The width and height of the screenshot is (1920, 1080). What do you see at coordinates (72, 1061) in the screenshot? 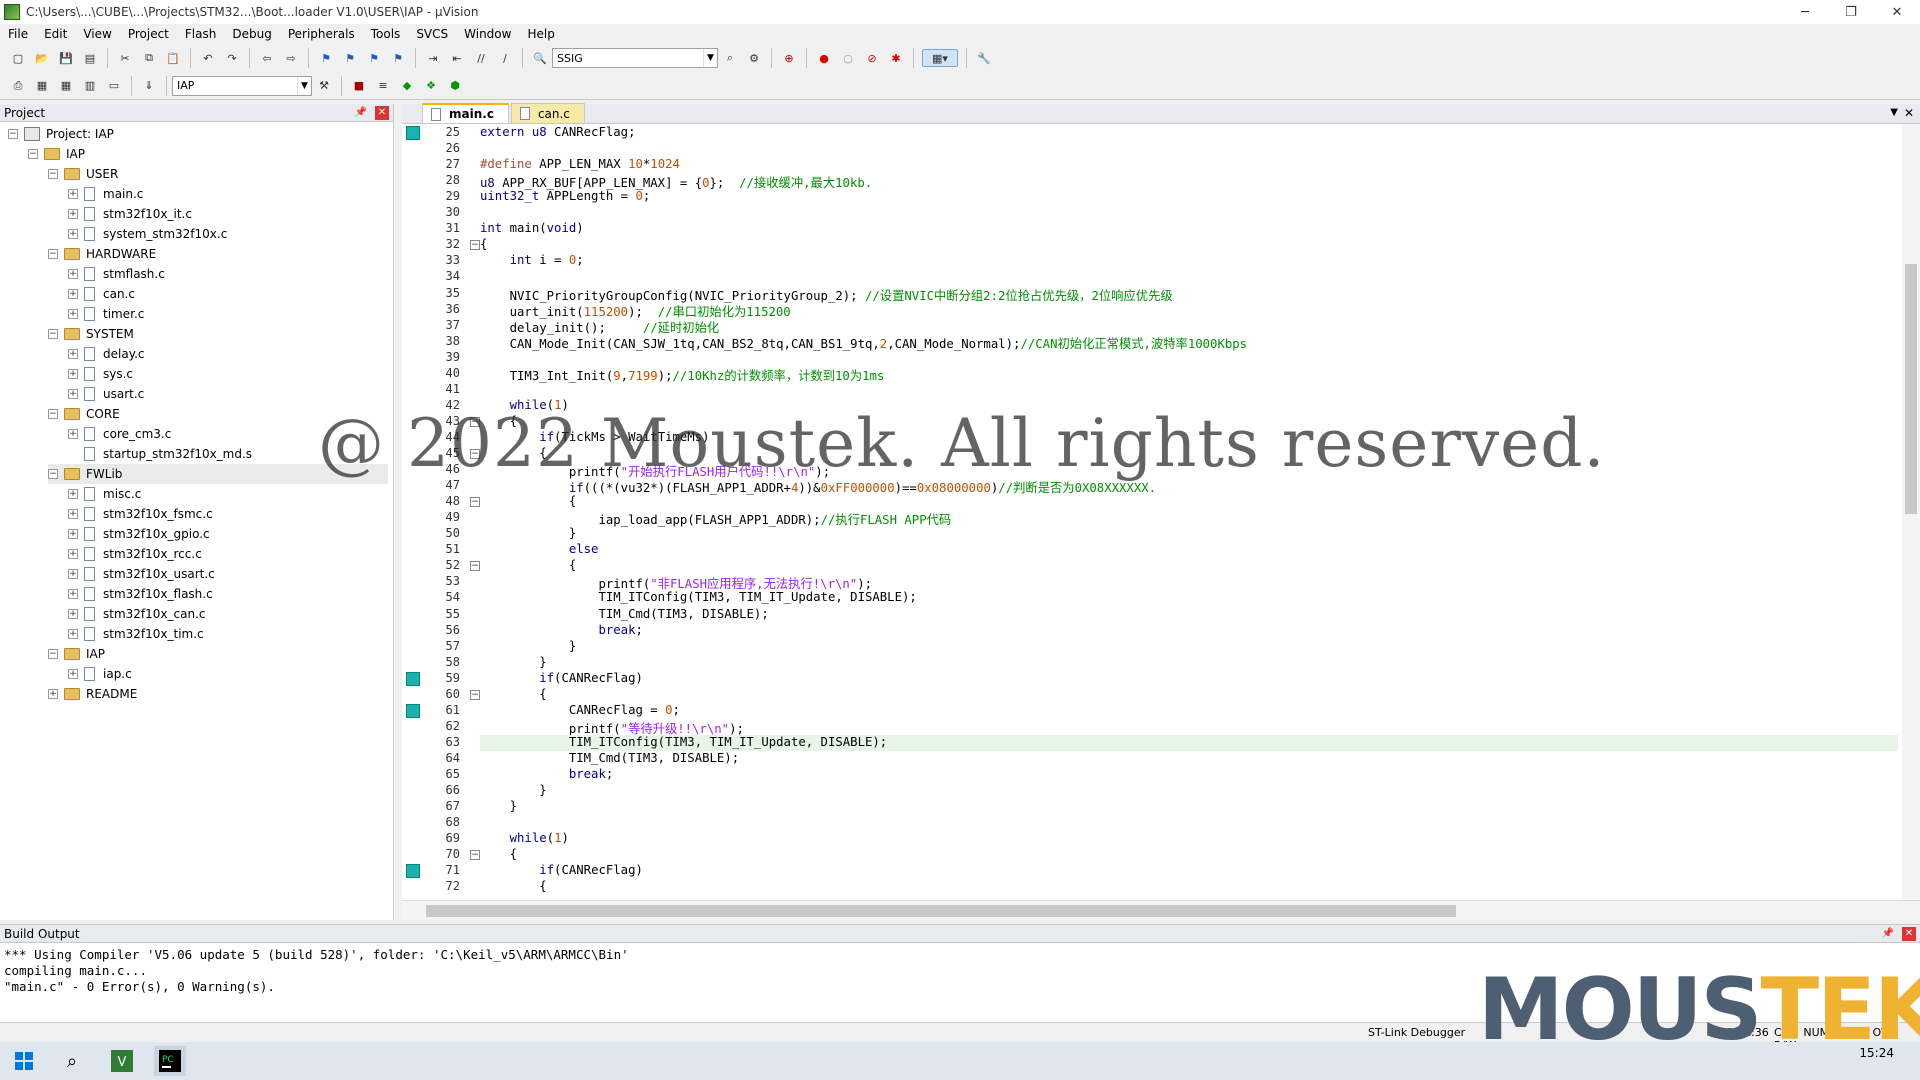
I see `search-icon: ⌕` at bounding box center [72, 1061].